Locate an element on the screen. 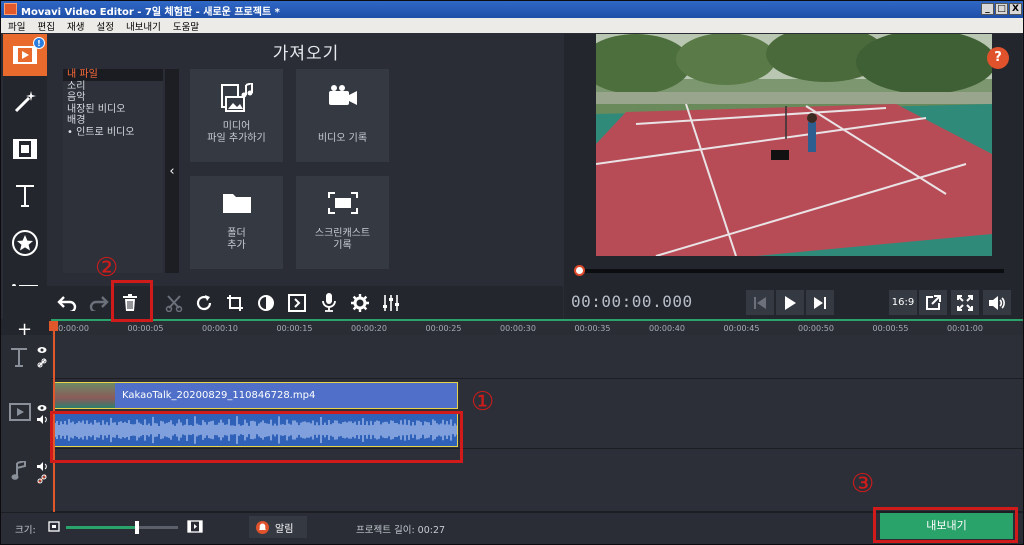 This screenshot has height=545, width=1024. clip-thumbnail is located at coordinates (85, 395).